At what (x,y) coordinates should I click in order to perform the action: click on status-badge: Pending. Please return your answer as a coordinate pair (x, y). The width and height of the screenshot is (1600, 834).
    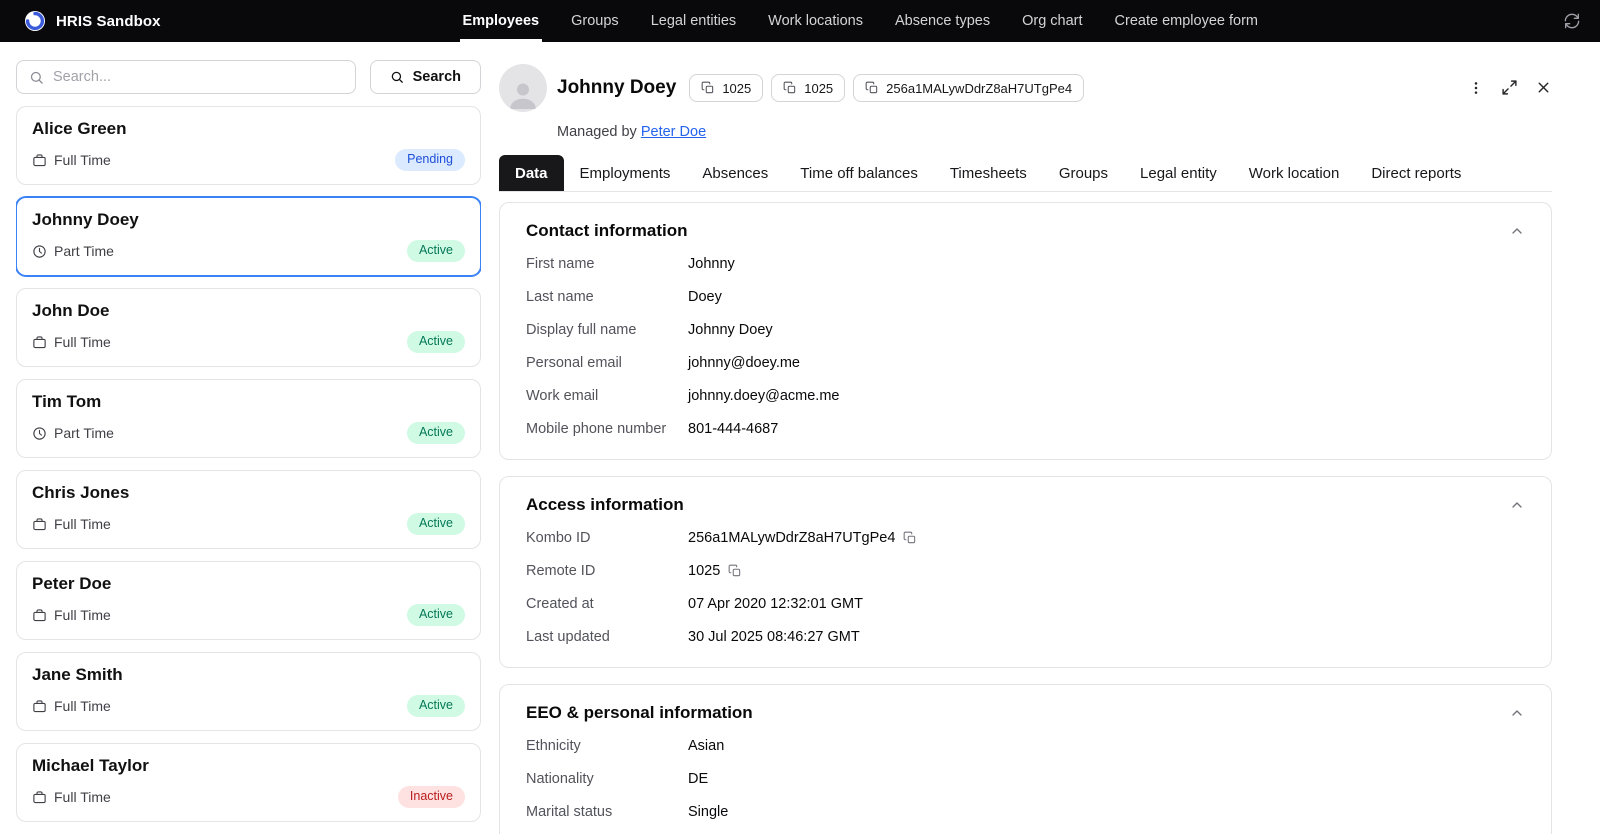
    Looking at the image, I should click on (430, 160).